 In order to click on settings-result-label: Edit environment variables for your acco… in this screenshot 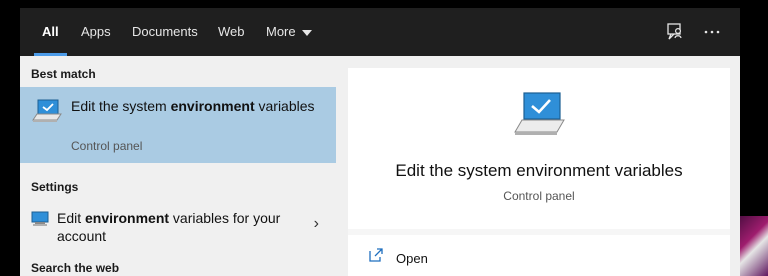, I will do `click(169, 227)`.